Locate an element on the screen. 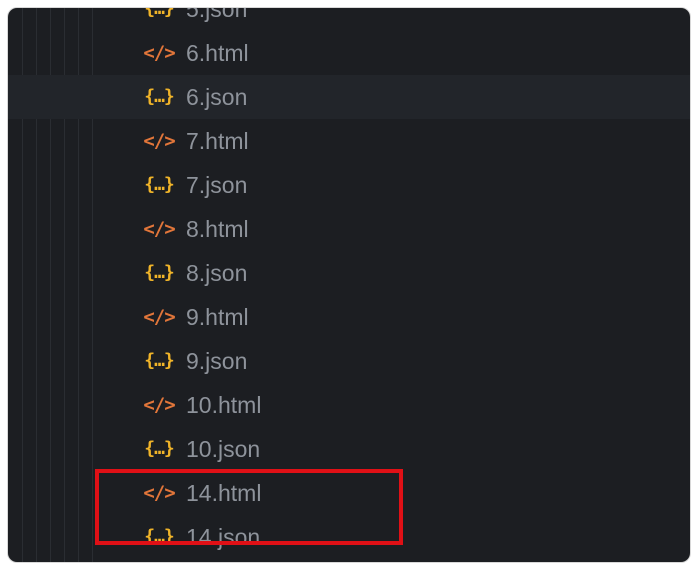 The image size is (698, 570). file-name: 8.html is located at coordinates (217, 229).